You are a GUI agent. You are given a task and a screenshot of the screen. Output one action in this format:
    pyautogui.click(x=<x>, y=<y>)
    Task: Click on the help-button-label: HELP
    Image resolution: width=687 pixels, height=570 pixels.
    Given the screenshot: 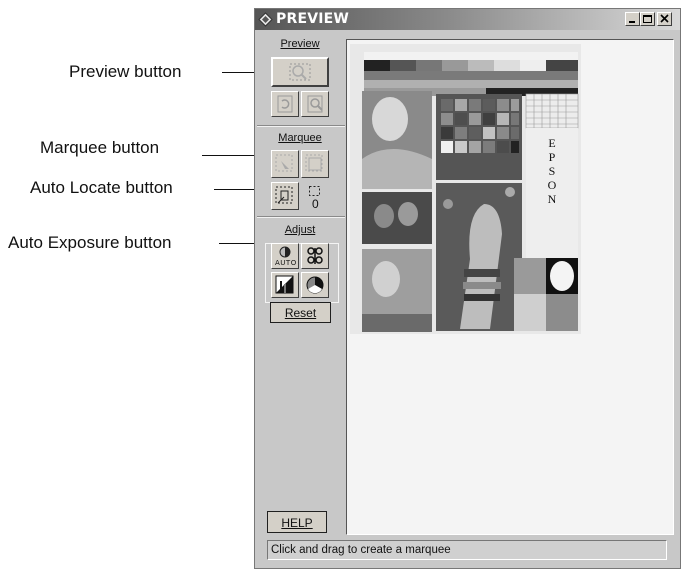 What is the action you would take?
    pyautogui.click(x=297, y=523)
    